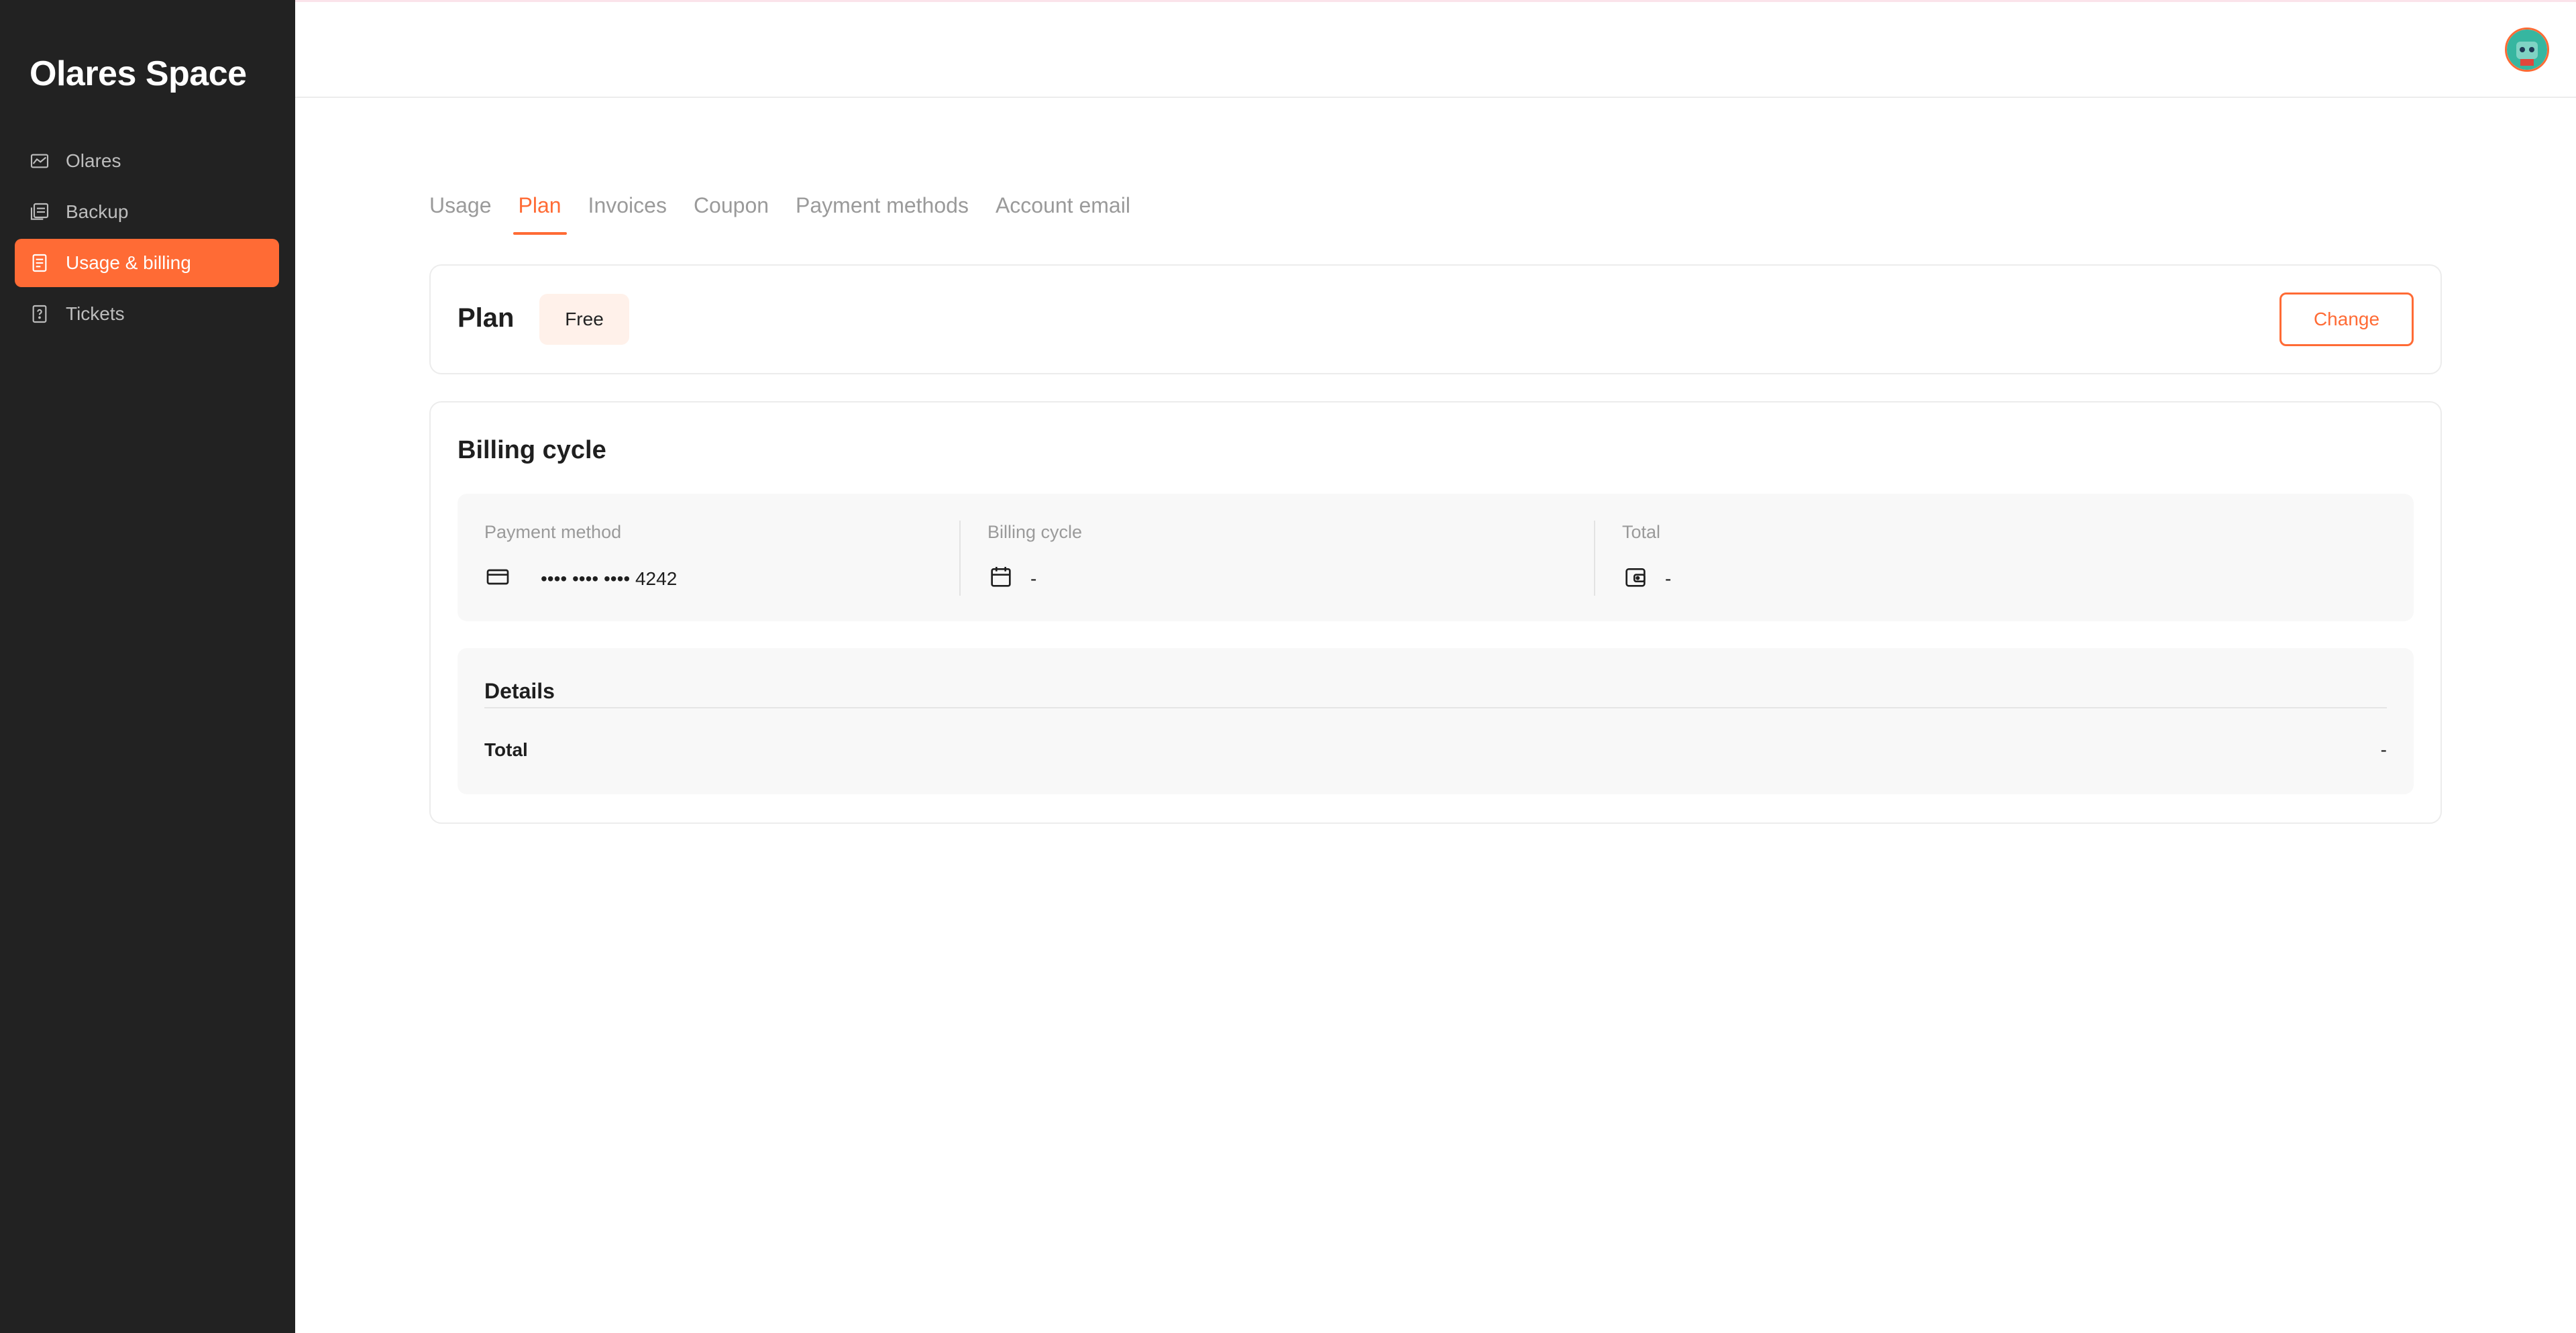  I want to click on billing-cycle-value: -, so click(1033, 578).